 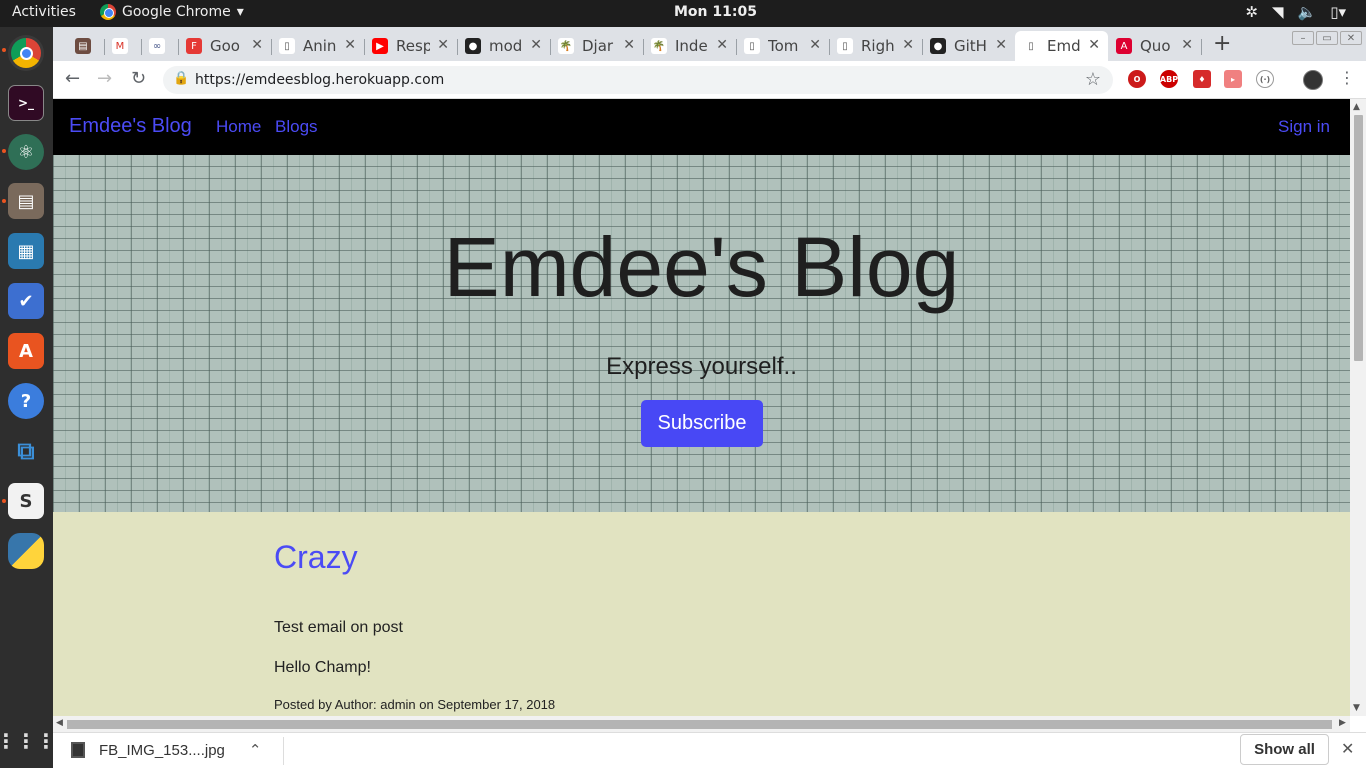 I want to click on scroll-up-arrow-icon: ▲, so click(x=1356, y=107).